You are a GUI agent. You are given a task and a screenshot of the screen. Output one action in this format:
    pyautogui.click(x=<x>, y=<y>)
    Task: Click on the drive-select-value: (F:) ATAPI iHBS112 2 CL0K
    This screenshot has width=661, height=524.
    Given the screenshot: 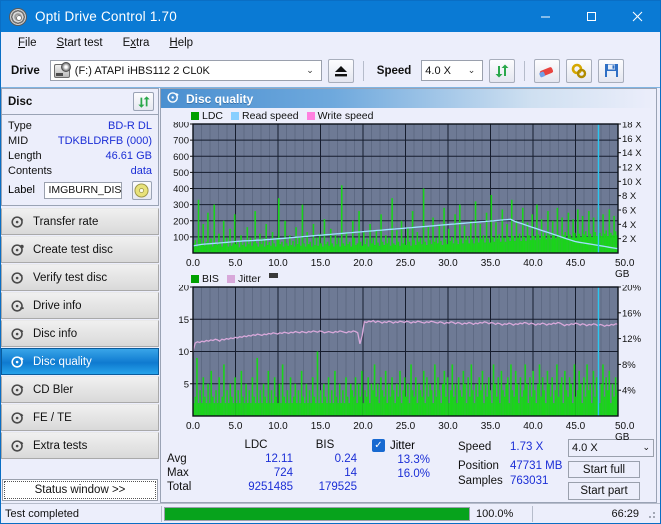 What is the action you would take?
    pyautogui.click(x=142, y=70)
    